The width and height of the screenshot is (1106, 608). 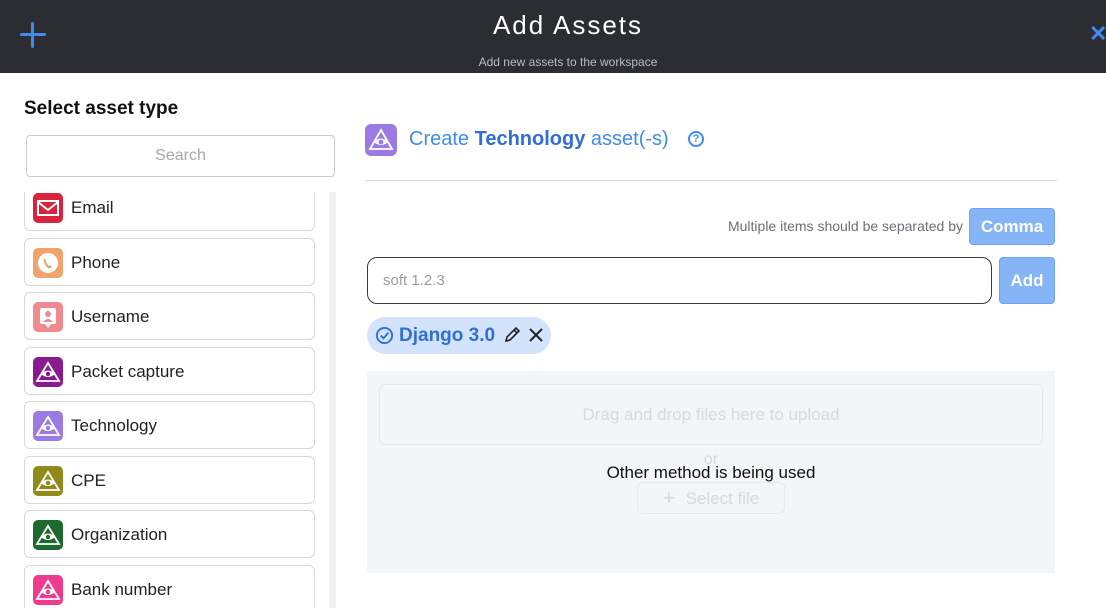 I want to click on asset-type-phone: Phone, so click(x=169, y=262).